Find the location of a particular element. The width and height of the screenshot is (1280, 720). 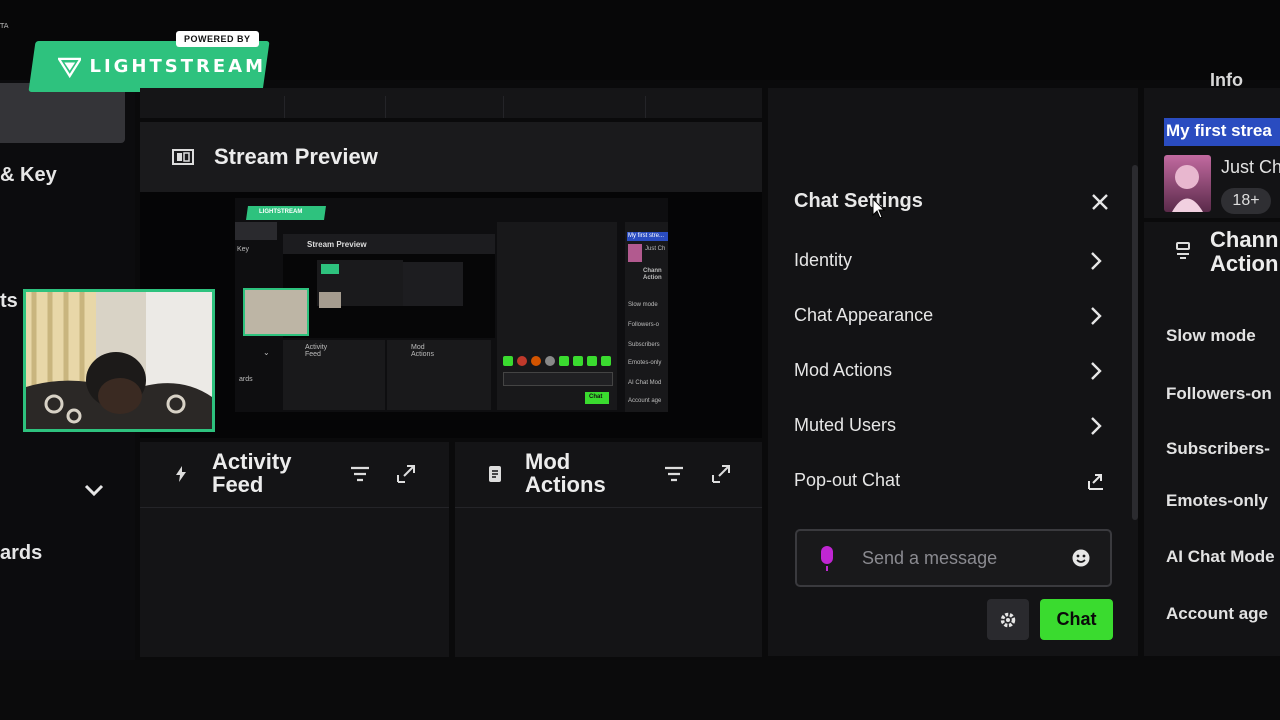

activity-feed-panel: Activity Feed is located at coordinates (294, 549).